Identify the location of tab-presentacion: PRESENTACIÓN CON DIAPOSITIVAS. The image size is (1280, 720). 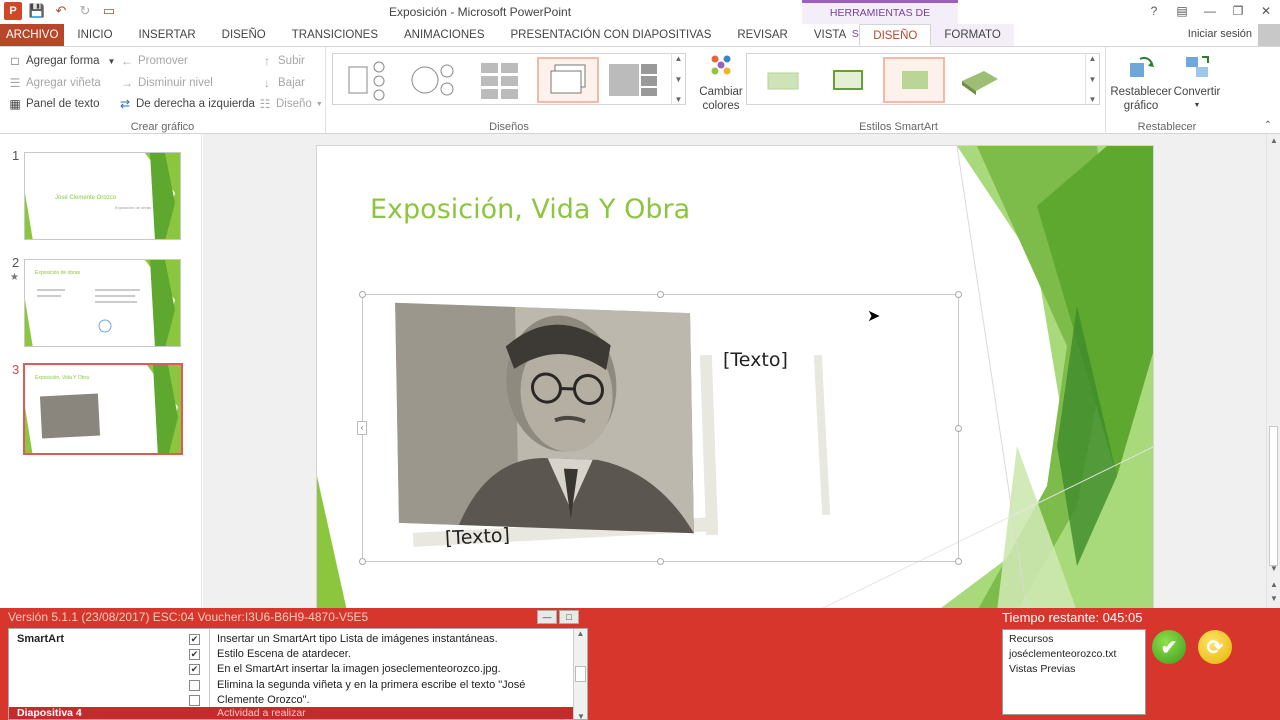
(611, 35).